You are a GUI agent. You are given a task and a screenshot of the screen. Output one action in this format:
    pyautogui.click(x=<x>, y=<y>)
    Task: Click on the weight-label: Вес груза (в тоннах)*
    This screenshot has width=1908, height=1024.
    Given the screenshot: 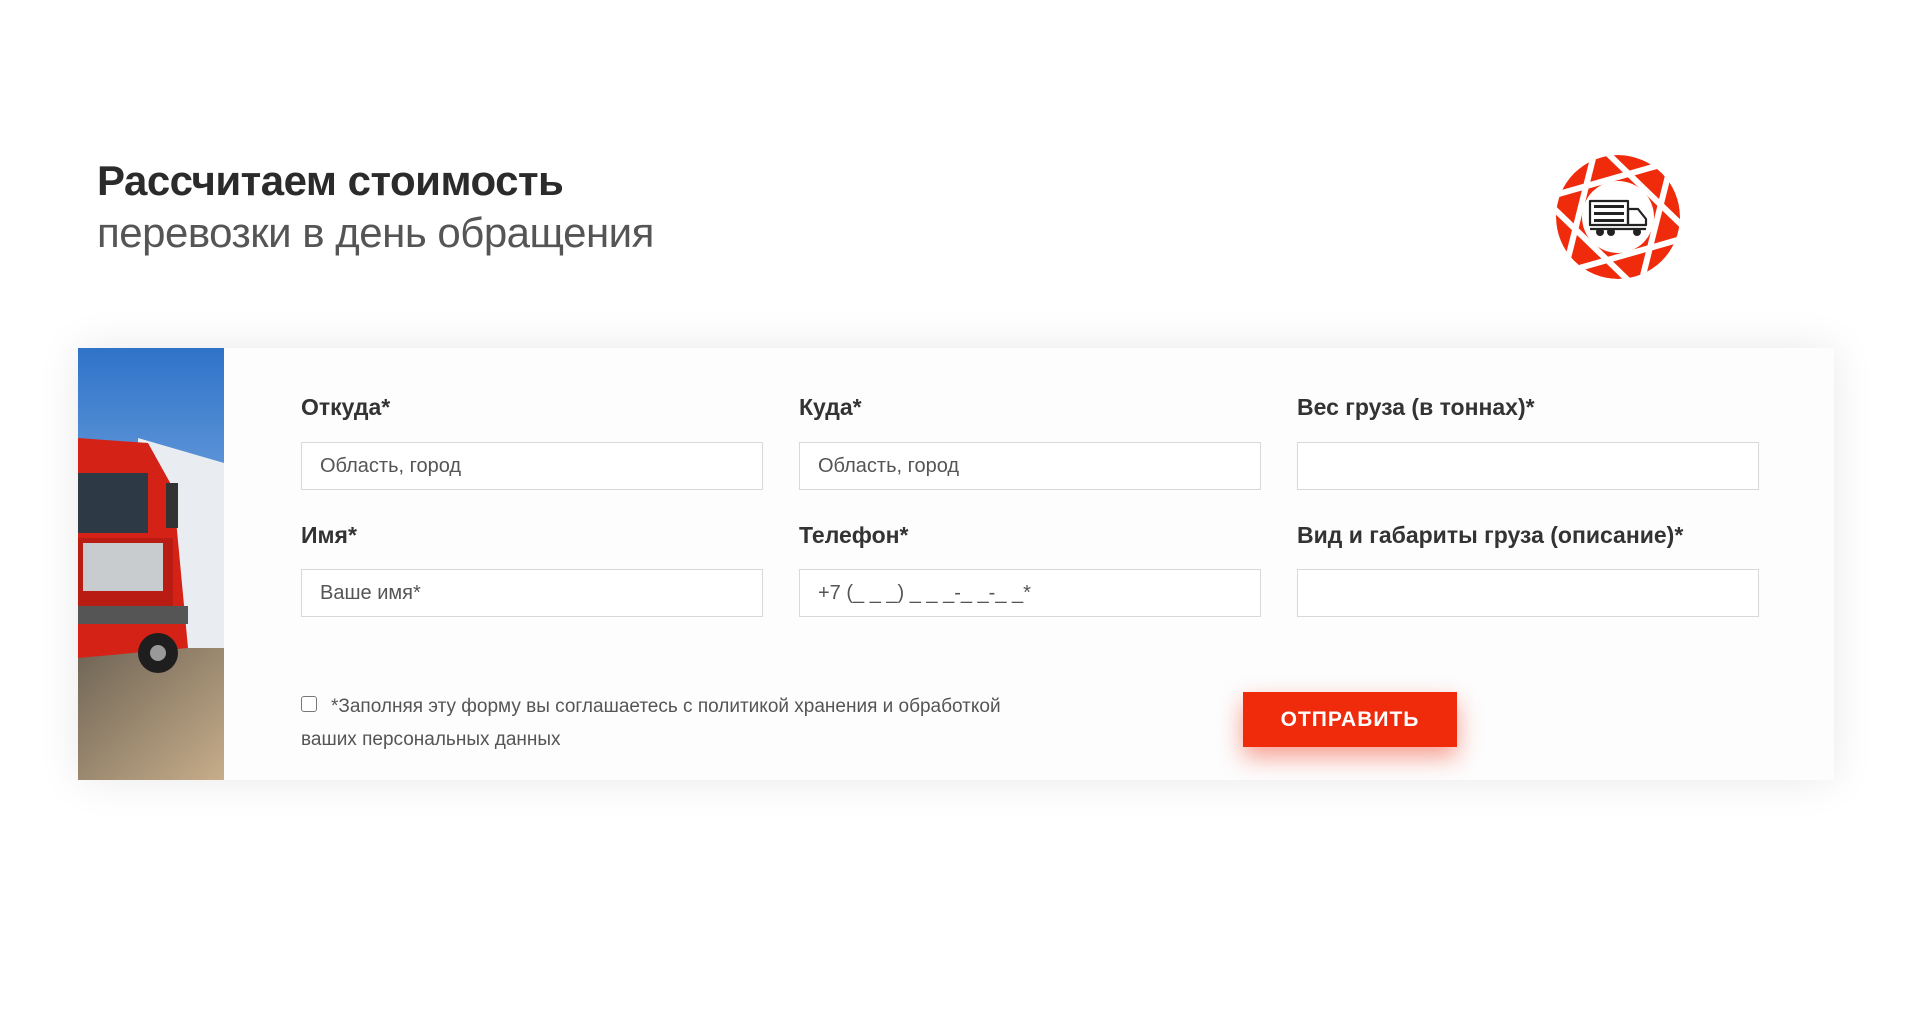 What is the action you would take?
    pyautogui.click(x=1416, y=407)
    